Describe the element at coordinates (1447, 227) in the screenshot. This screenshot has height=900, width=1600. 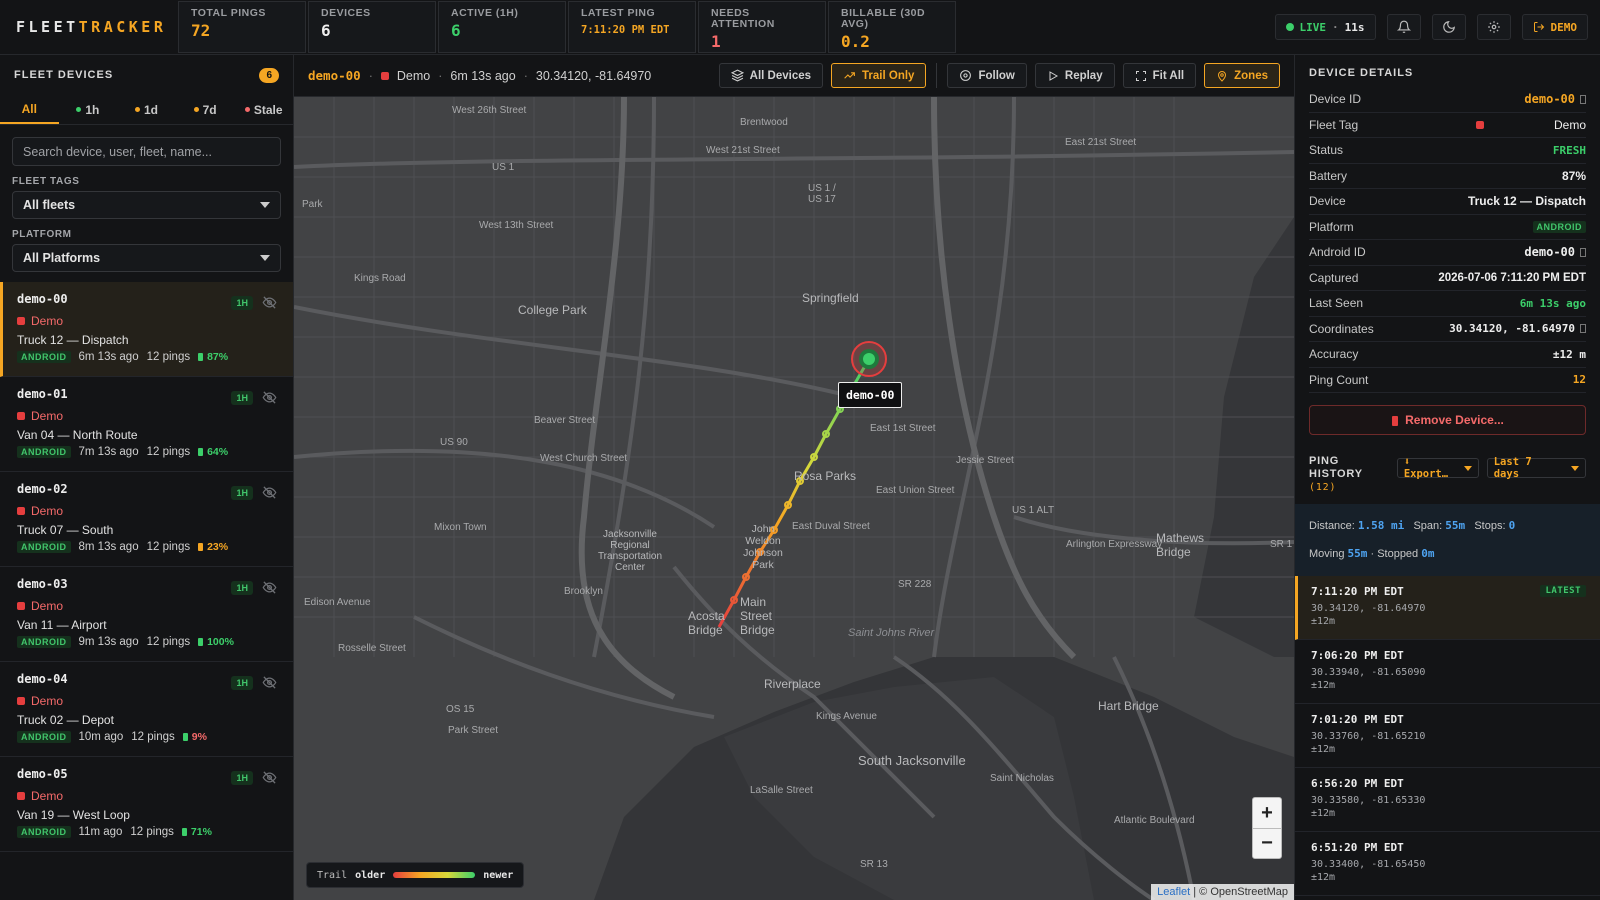
I see `detail-row: Platform ANDROID` at that location.